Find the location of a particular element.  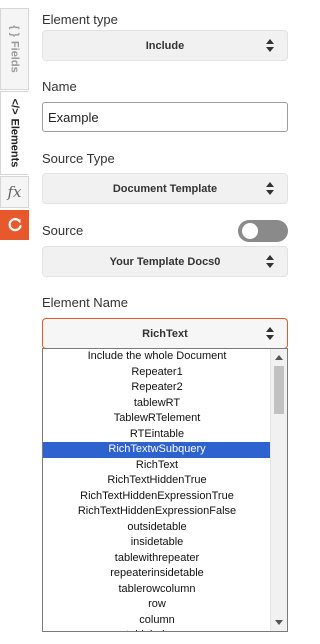

source-type-select: Document Template is located at coordinates (165, 188).